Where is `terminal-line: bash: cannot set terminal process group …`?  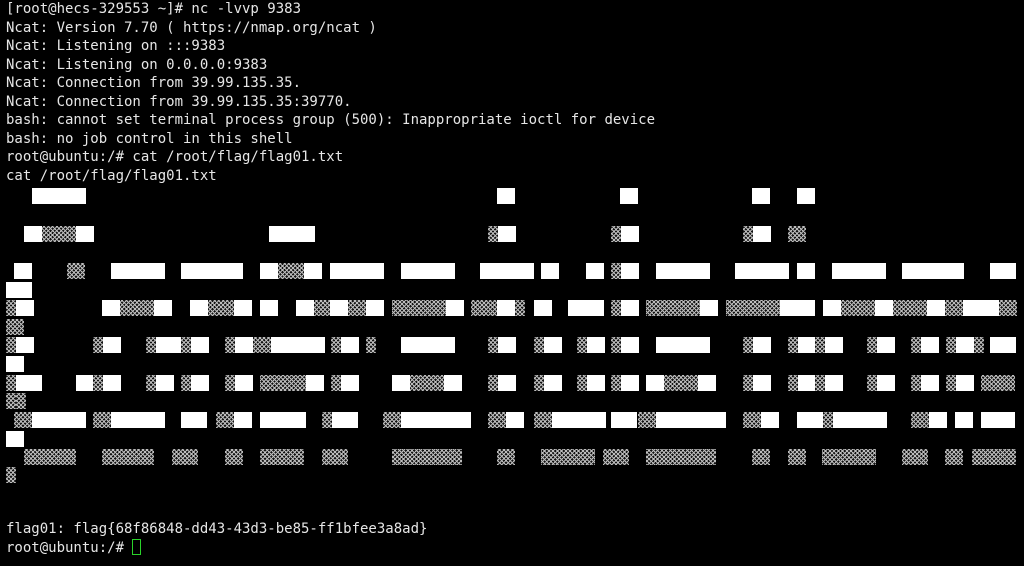
terminal-line: bash: cannot set terminal process group … is located at coordinates (331, 120).